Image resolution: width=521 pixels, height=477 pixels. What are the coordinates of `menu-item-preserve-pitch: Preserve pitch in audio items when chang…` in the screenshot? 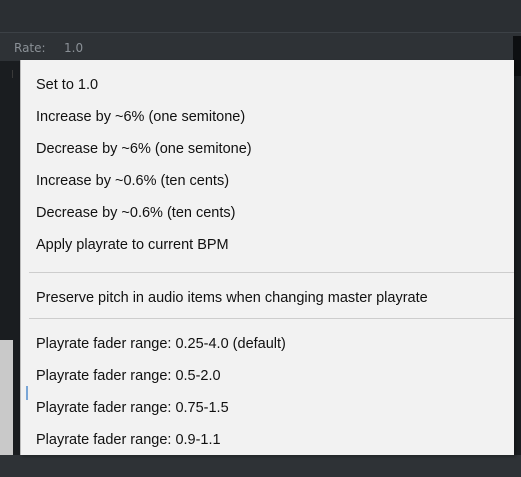 It's located at (267, 298).